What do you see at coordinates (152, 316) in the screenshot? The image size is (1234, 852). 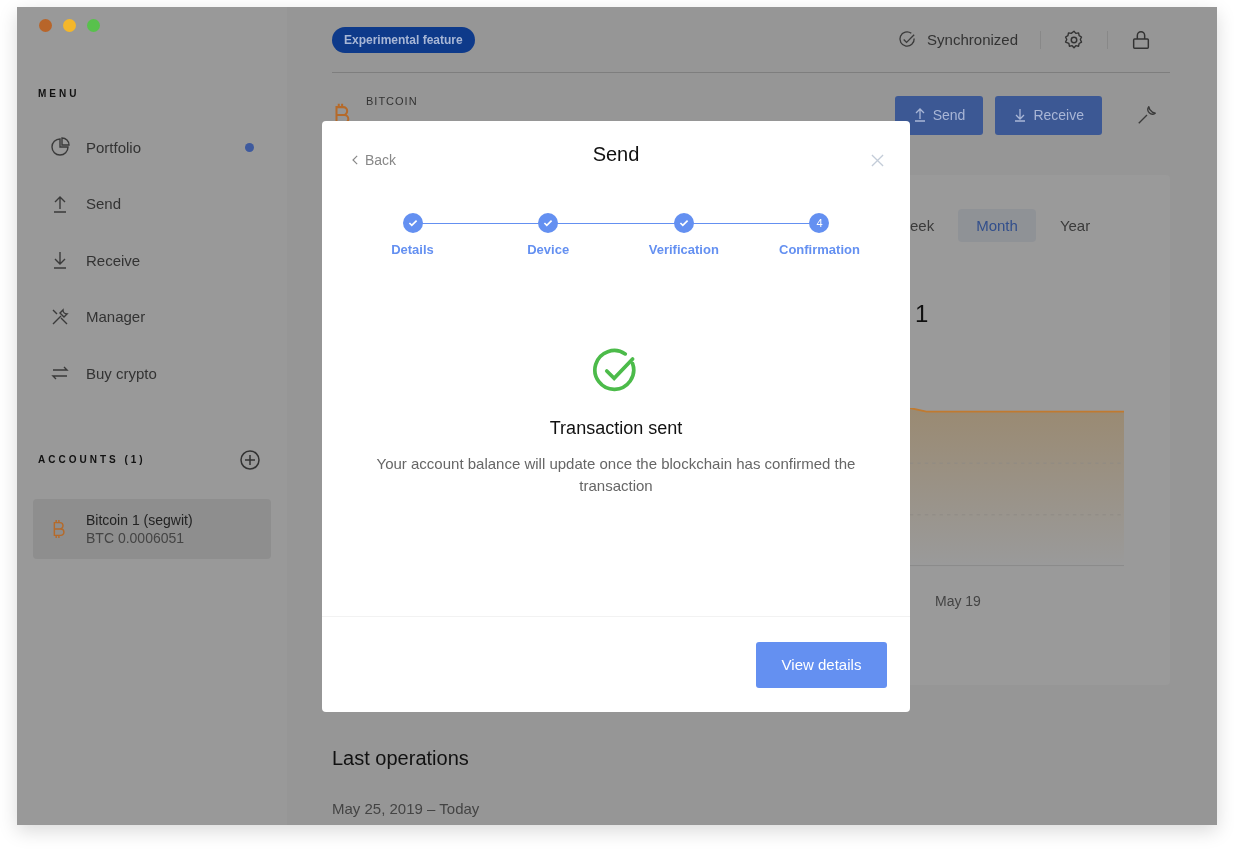 I see `sidebar-item: Manager` at bounding box center [152, 316].